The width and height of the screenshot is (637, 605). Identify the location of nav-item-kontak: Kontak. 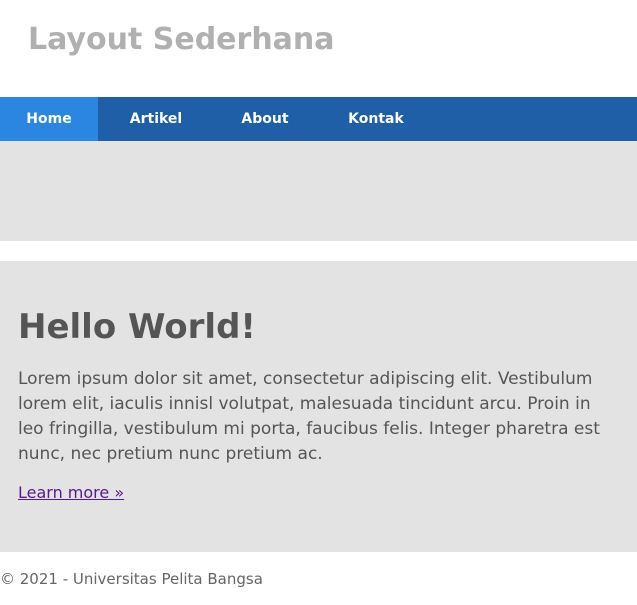
(376, 119).